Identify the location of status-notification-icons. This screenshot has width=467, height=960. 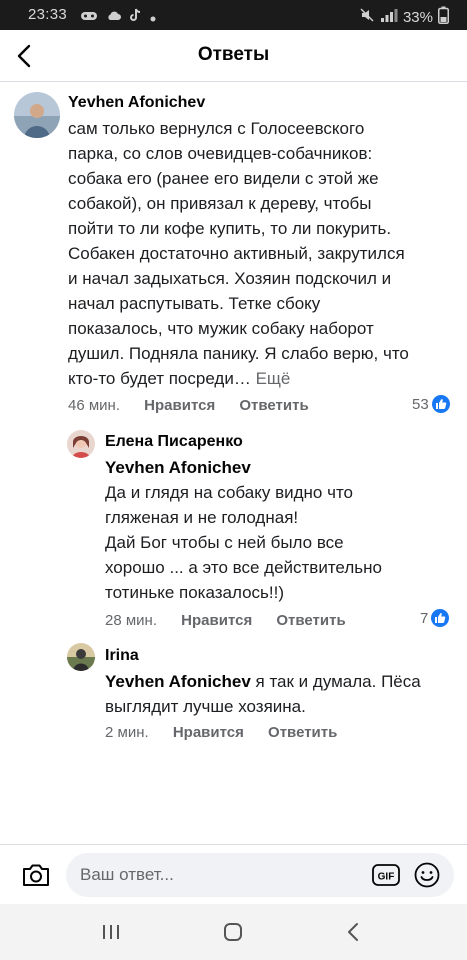
(118, 17).